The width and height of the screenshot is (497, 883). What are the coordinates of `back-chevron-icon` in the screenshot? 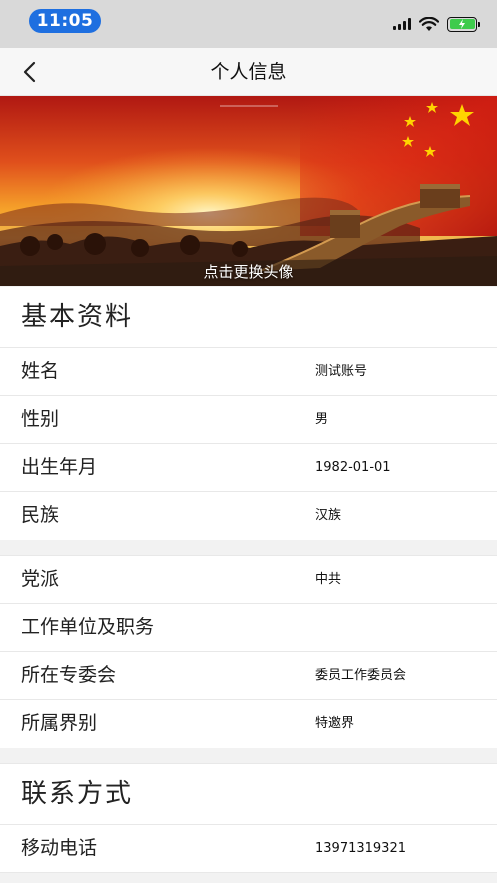 It's located at (29, 72).